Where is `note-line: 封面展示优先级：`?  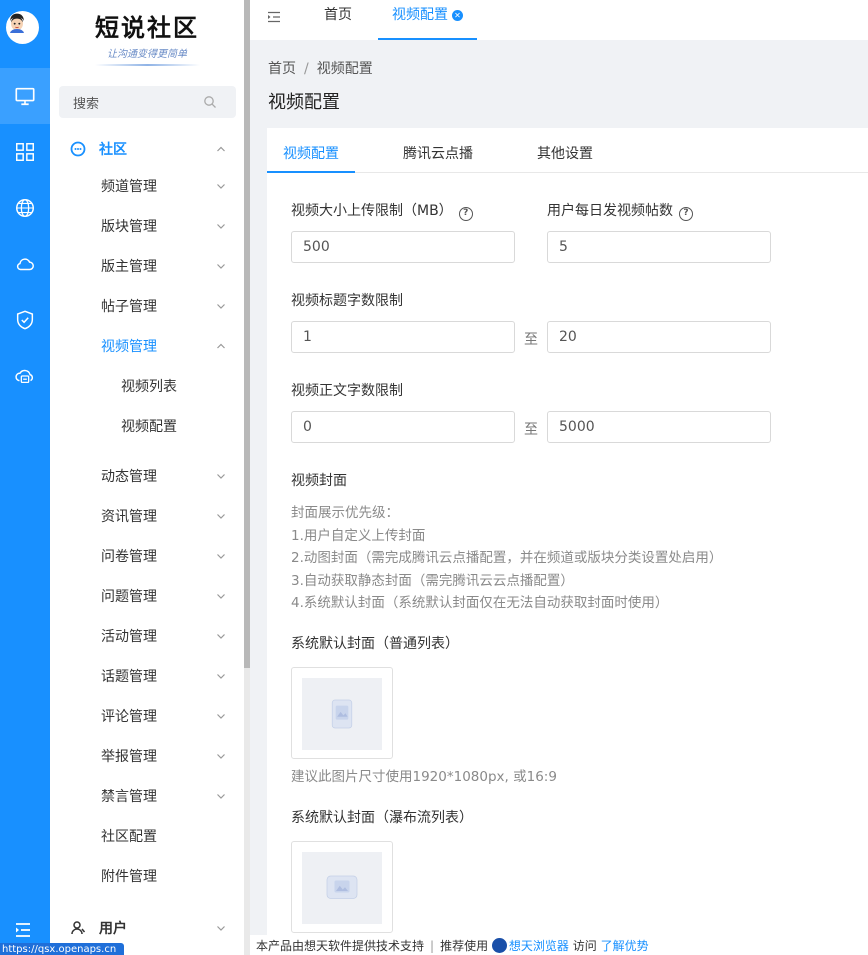 note-line: 封面展示优先级： is located at coordinates (345, 513).